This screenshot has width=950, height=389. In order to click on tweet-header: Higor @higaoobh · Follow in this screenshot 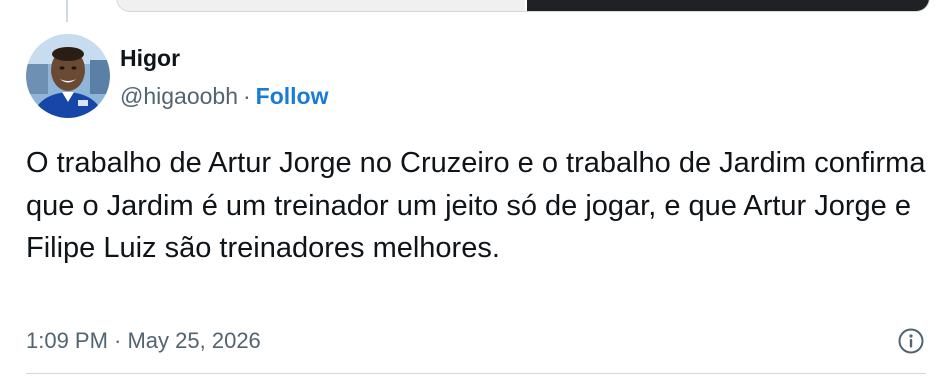, I will do `click(177, 76)`.